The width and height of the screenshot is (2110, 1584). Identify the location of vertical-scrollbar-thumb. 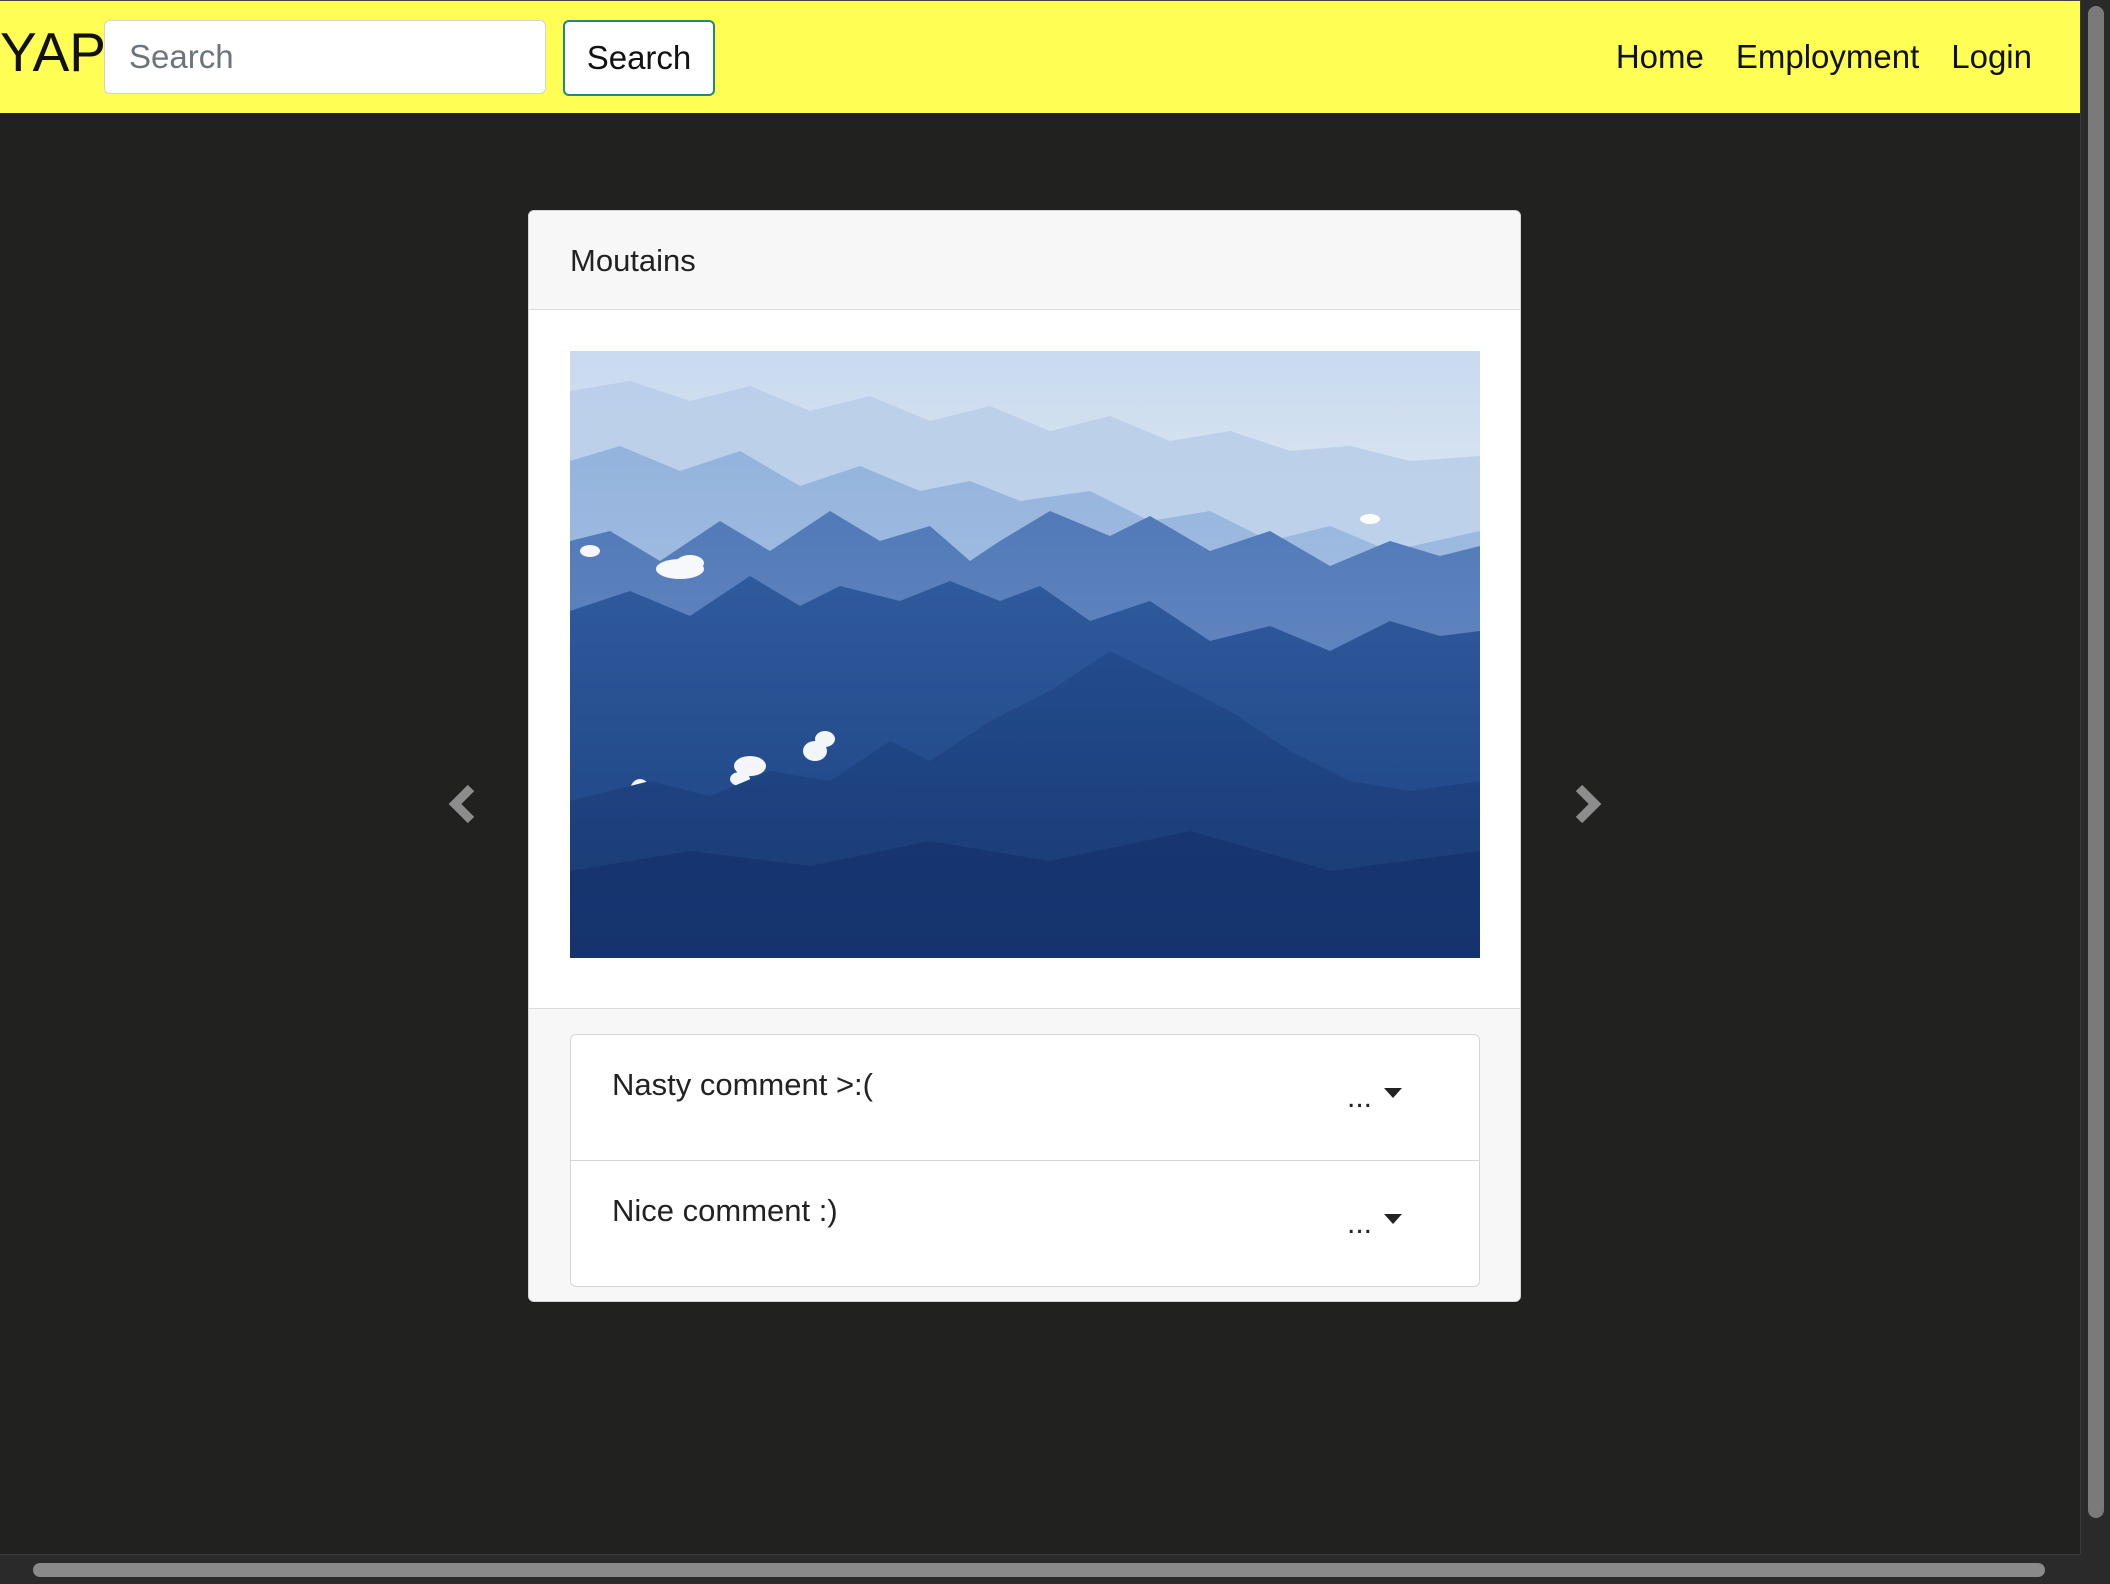
(2096, 762).